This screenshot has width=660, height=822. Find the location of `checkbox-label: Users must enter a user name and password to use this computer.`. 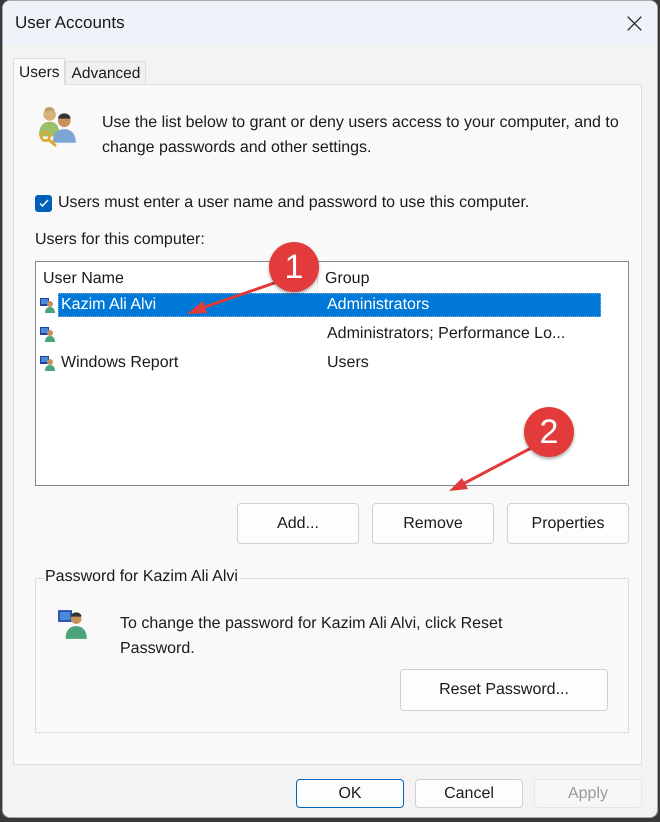

checkbox-label: Users must enter a user name and password to use this computer. is located at coordinates (294, 203).